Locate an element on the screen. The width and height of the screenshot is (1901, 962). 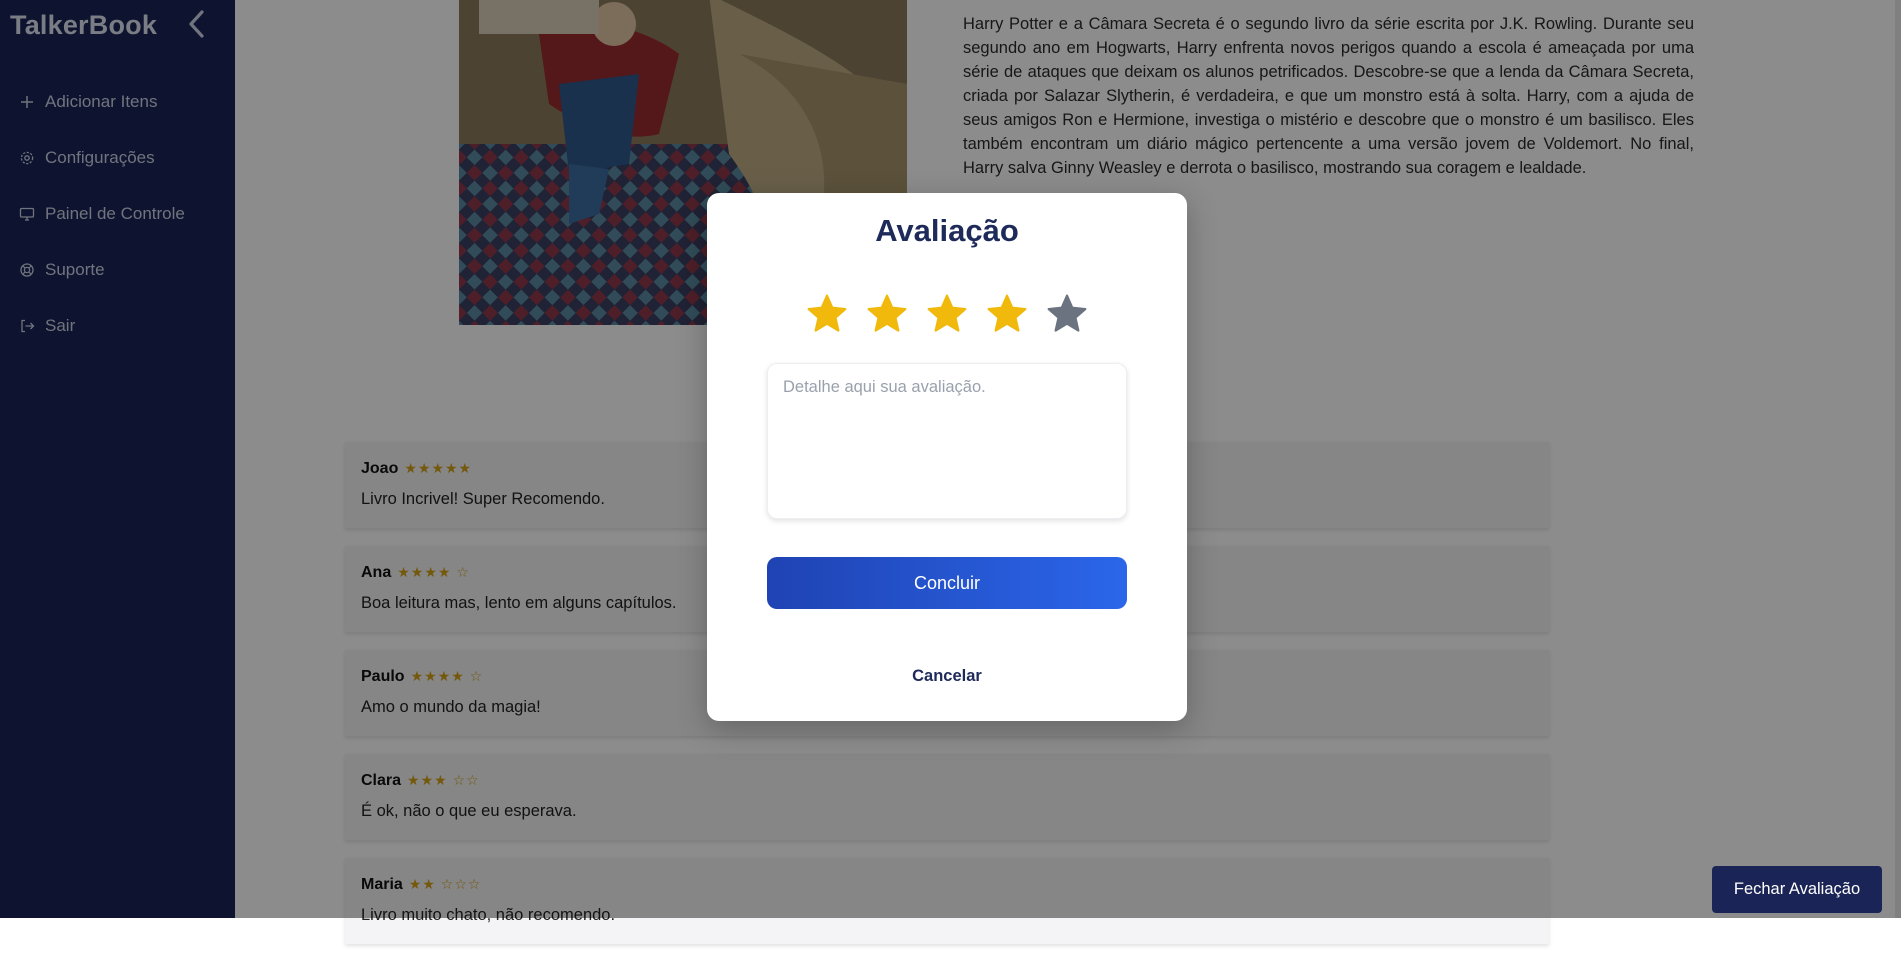
rating-modal: Avaliação Concluir Cancelar is located at coordinates (947, 457).